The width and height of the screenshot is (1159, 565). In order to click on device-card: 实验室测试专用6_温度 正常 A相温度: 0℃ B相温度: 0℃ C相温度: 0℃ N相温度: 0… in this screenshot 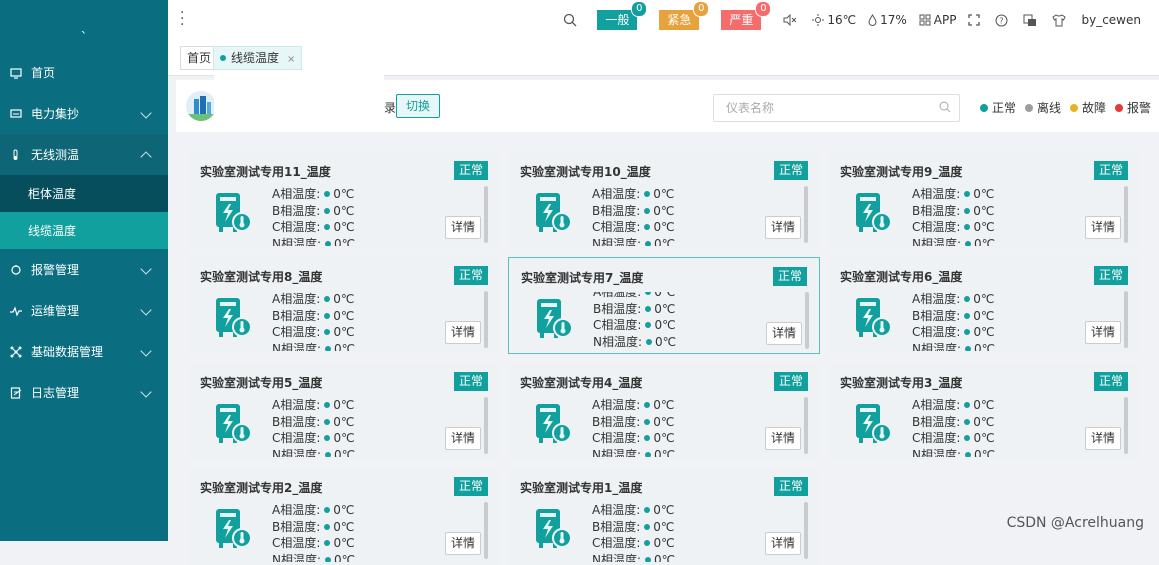, I will do `click(984, 305)`.